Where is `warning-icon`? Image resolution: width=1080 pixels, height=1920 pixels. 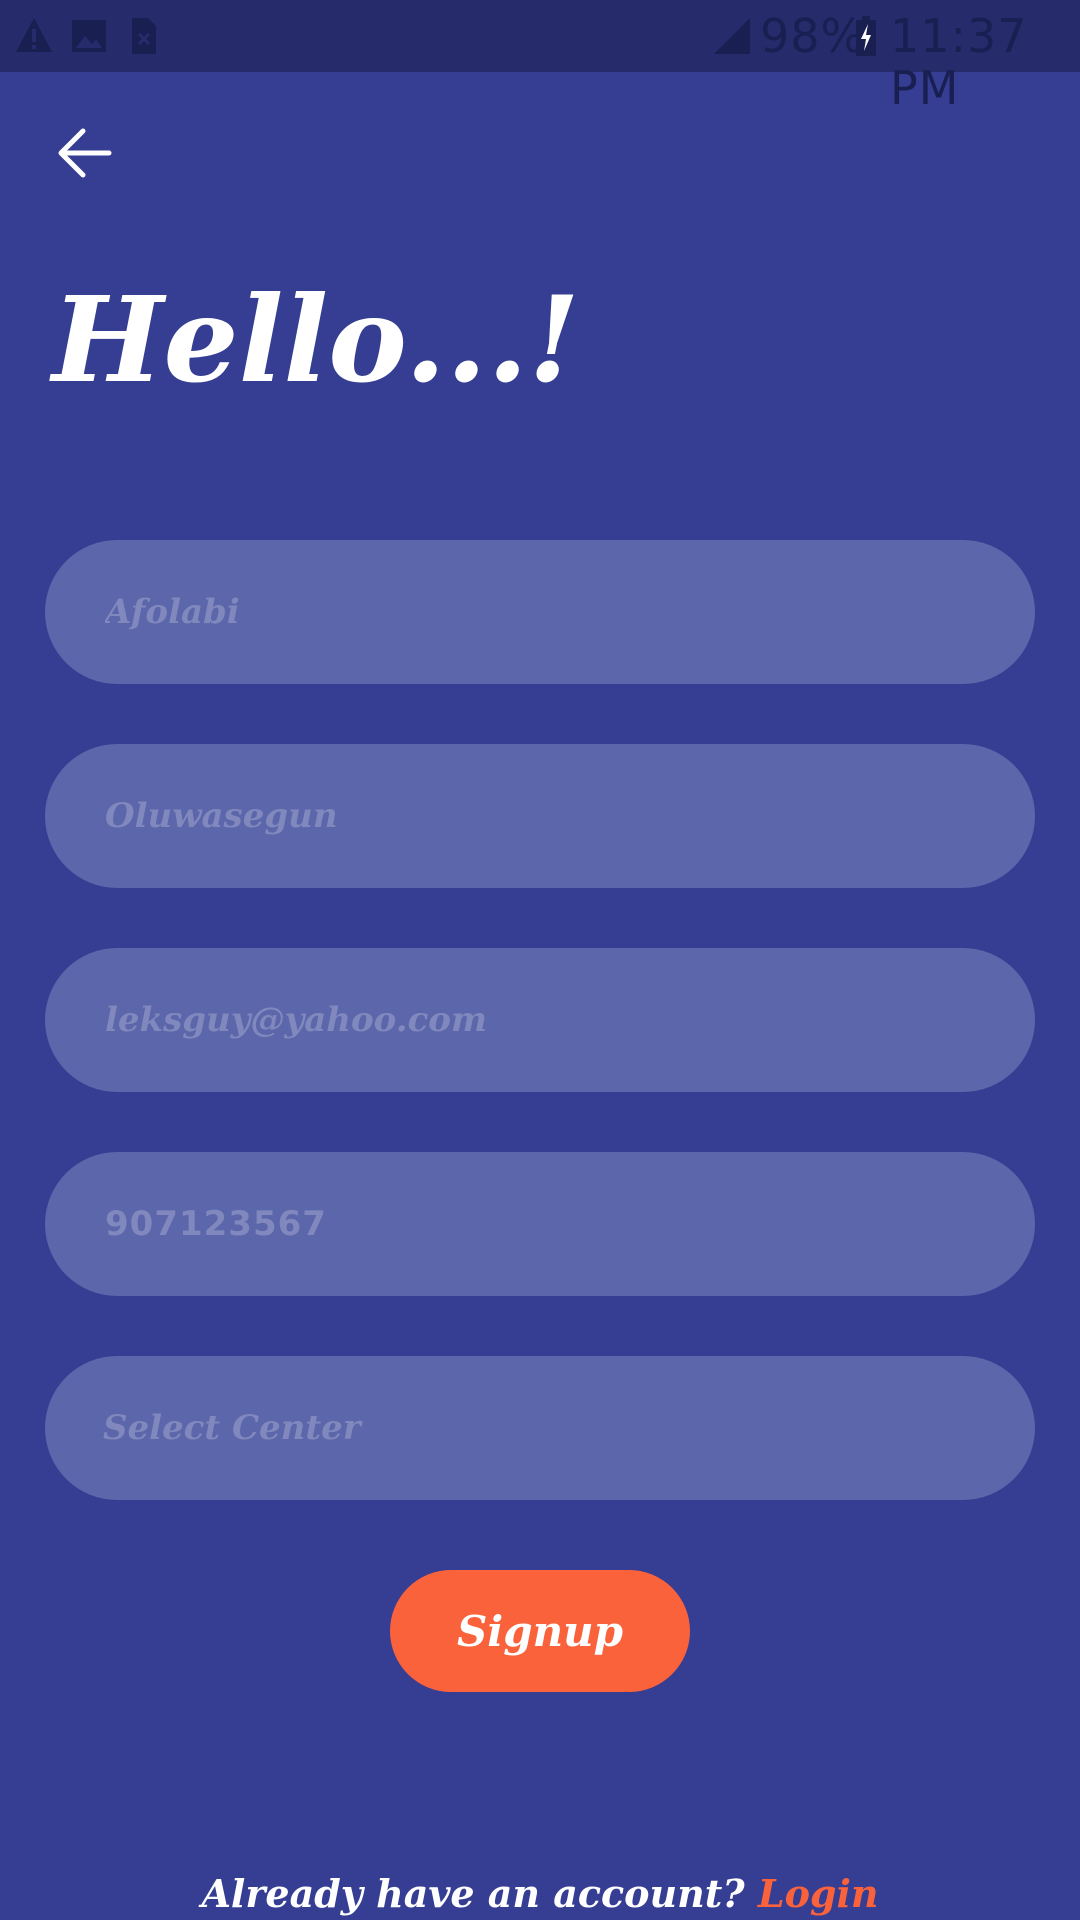 warning-icon is located at coordinates (34, 36).